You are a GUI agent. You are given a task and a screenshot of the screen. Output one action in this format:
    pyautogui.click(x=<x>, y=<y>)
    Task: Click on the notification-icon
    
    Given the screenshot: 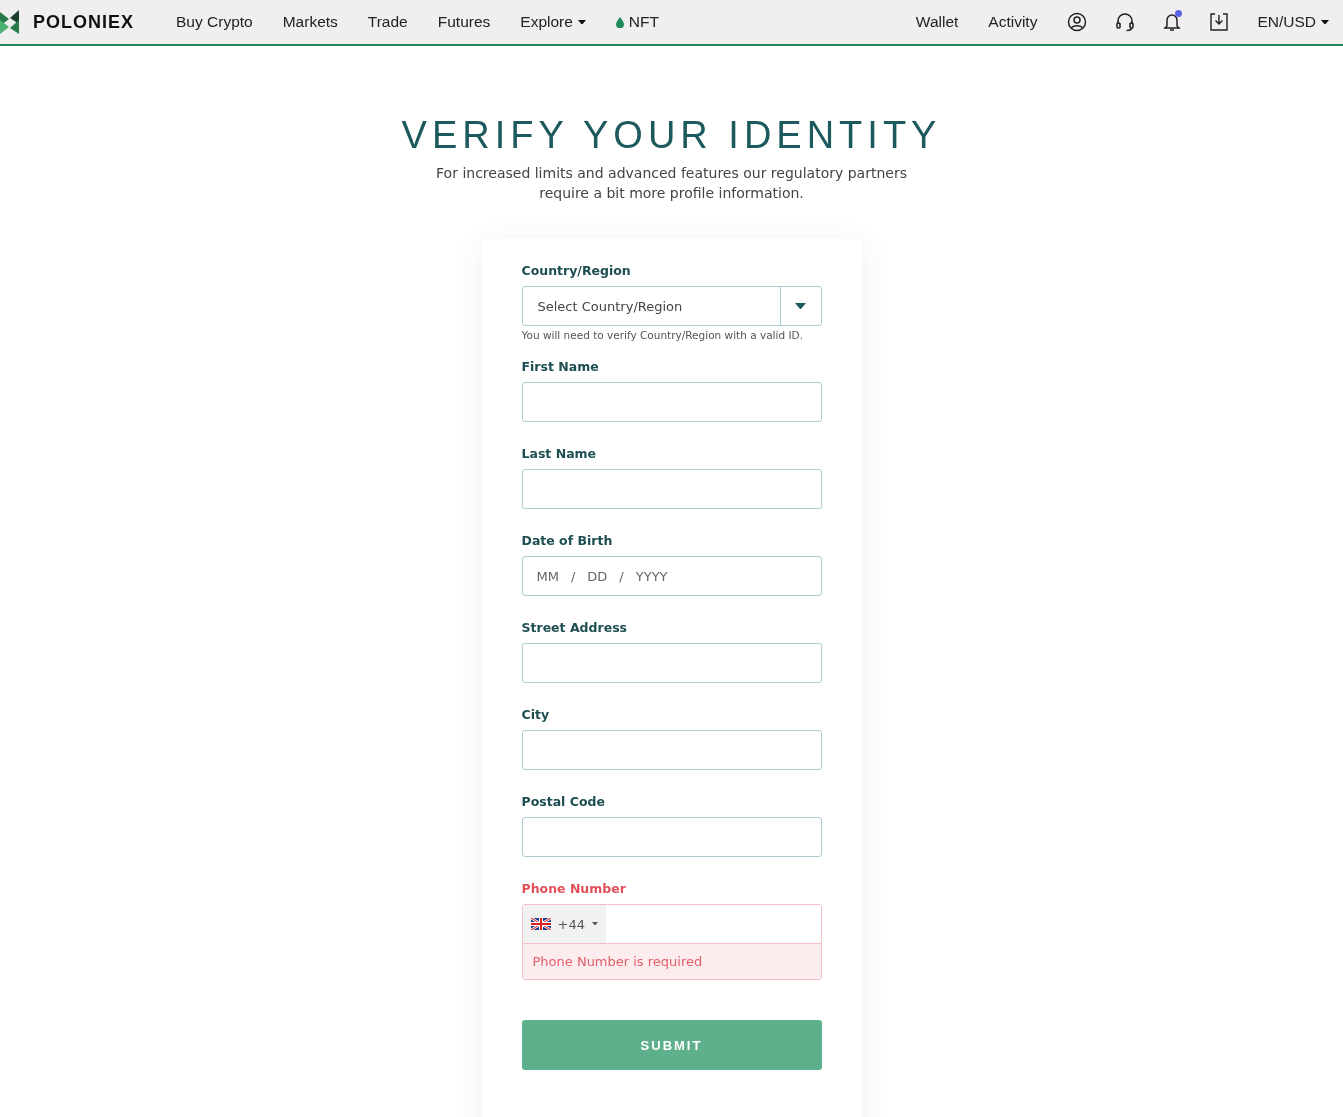 What is the action you would take?
    pyautogui.click(x=1172, y=22)
    